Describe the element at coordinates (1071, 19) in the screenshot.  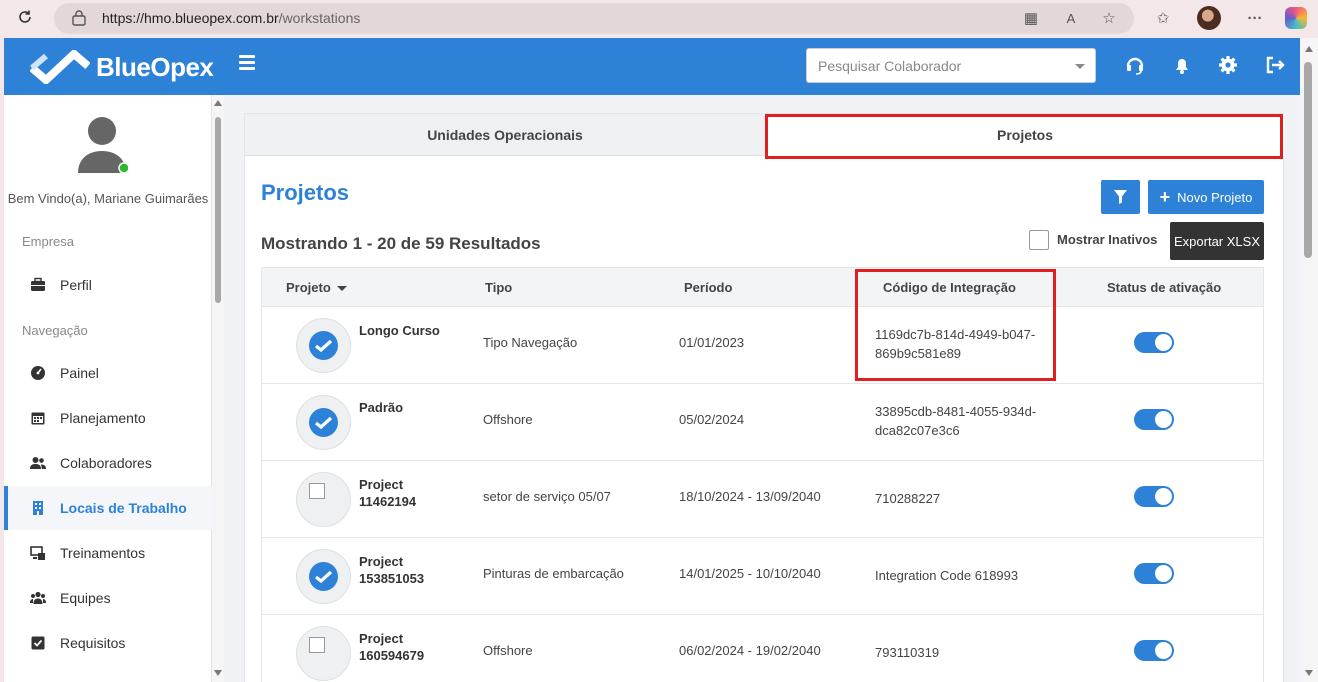
I see `read-aloud-icon: A` at that location.